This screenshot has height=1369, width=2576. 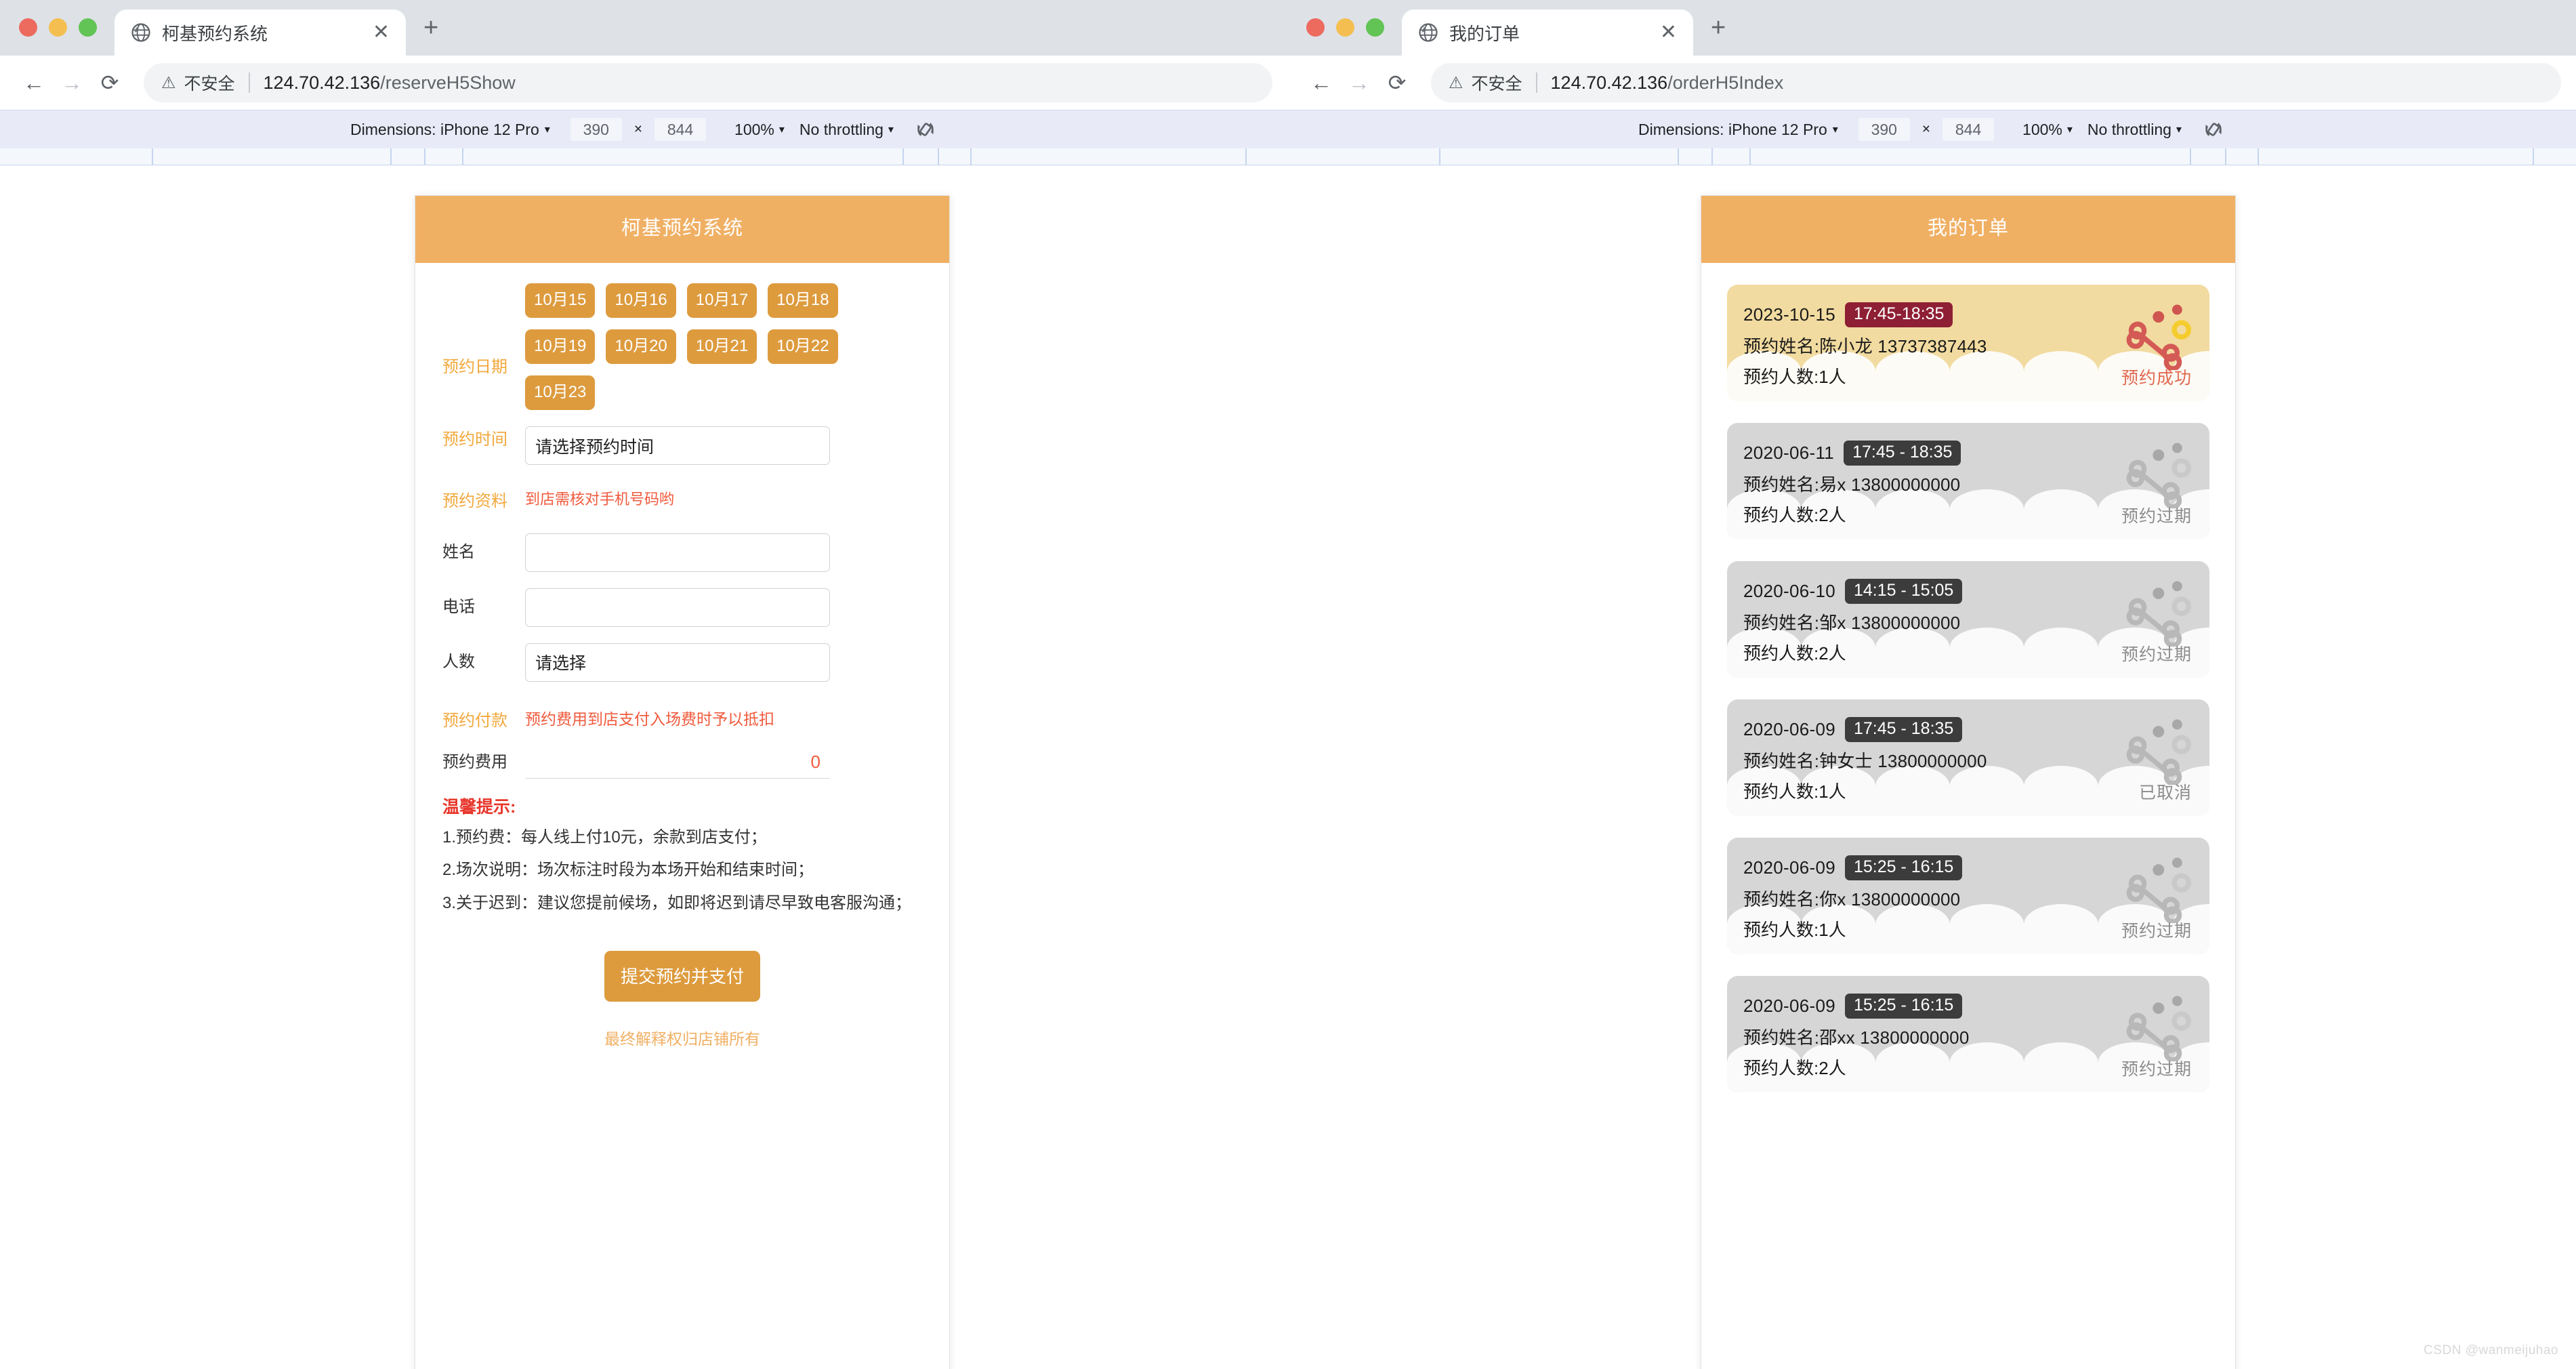 What do you see at coordinates (682, 762) in the screenshot?
I see `fee-row: 预约费用 0` at bounding box center [682, 762].